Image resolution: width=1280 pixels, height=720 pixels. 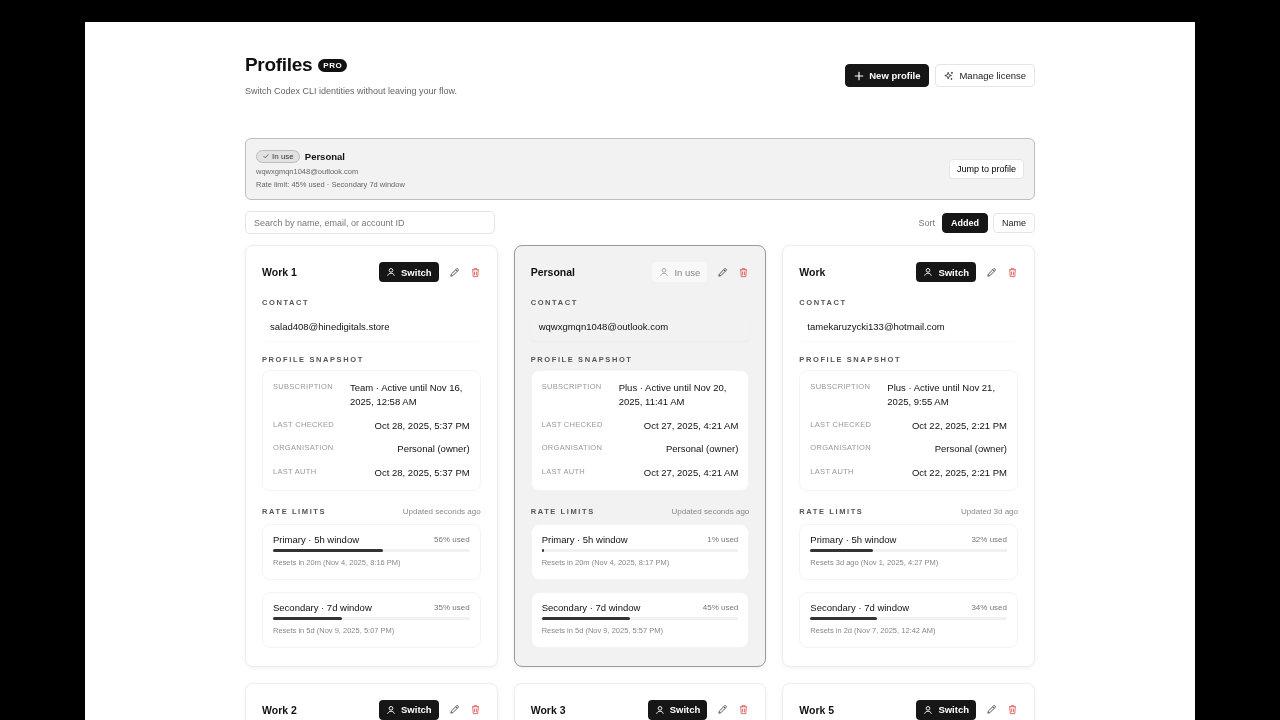 What do you see at coordinates (989, 511) in the screenshot?
I see `updated-time: Updated 3d ago` at bounding box center [989, 511].